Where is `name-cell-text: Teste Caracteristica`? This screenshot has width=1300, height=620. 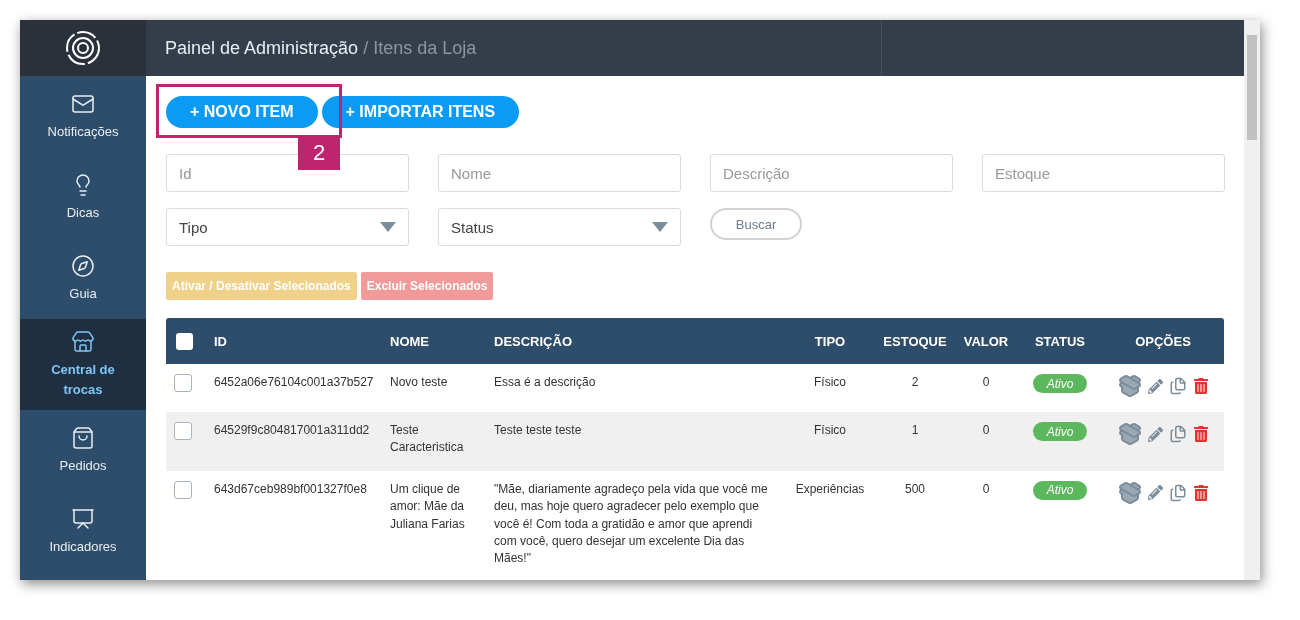
name-cell-text: Teste Caracteristica is located at coordinates (427, 439).